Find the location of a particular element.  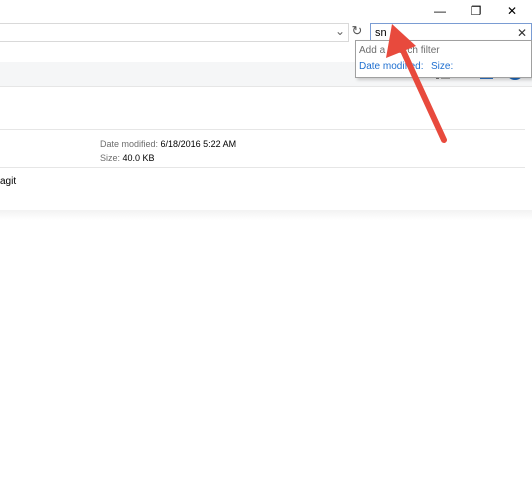

search-clear-button: ✕ is located at coordinates (522, 32).